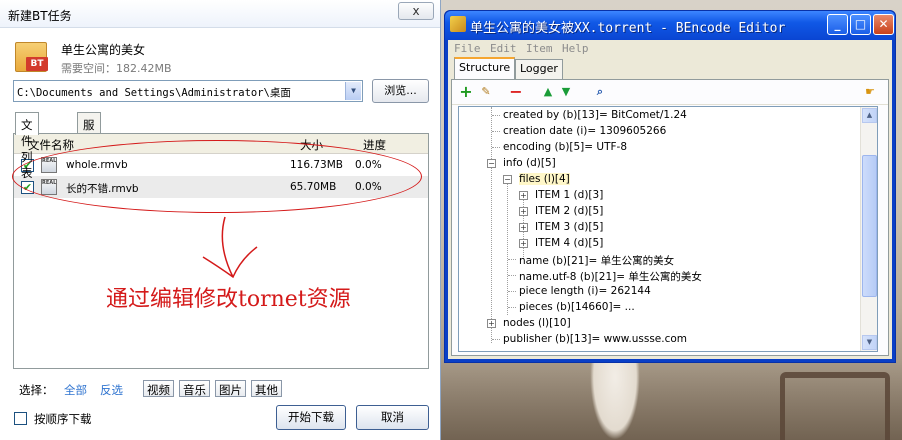 The image size is (902, 440). Describe the element at coordinates (883, 24) in the screenshot. I see `window-close-button: ✕` at that location.